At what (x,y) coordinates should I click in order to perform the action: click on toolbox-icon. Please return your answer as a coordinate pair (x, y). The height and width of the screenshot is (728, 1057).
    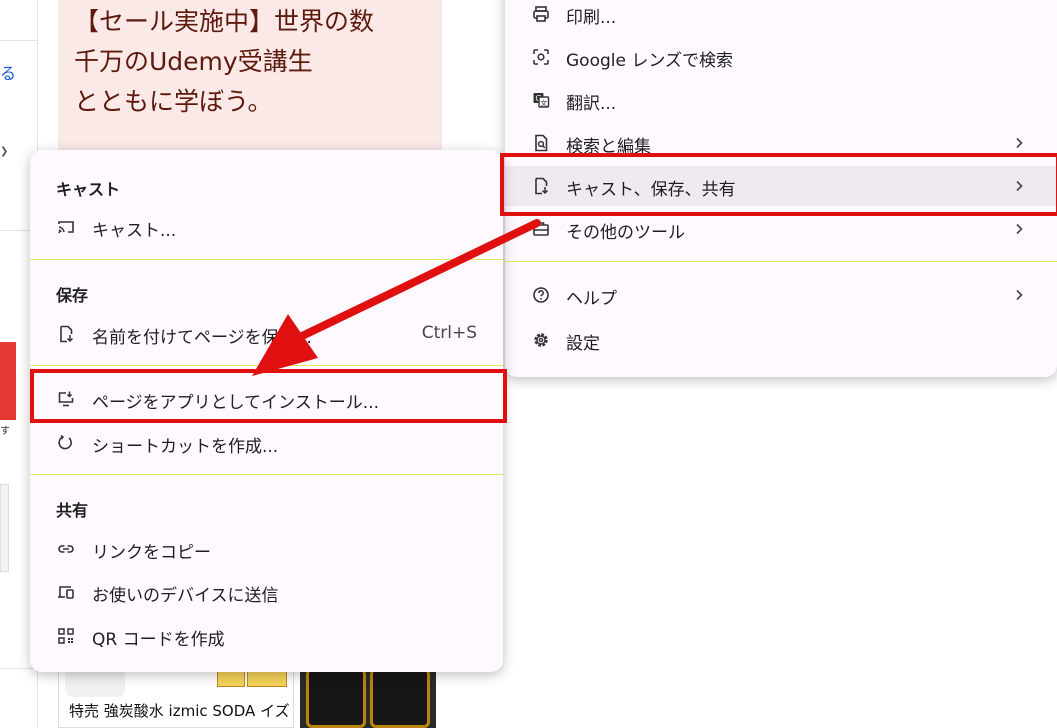
    Looking at the image, I should click on (541, 229).